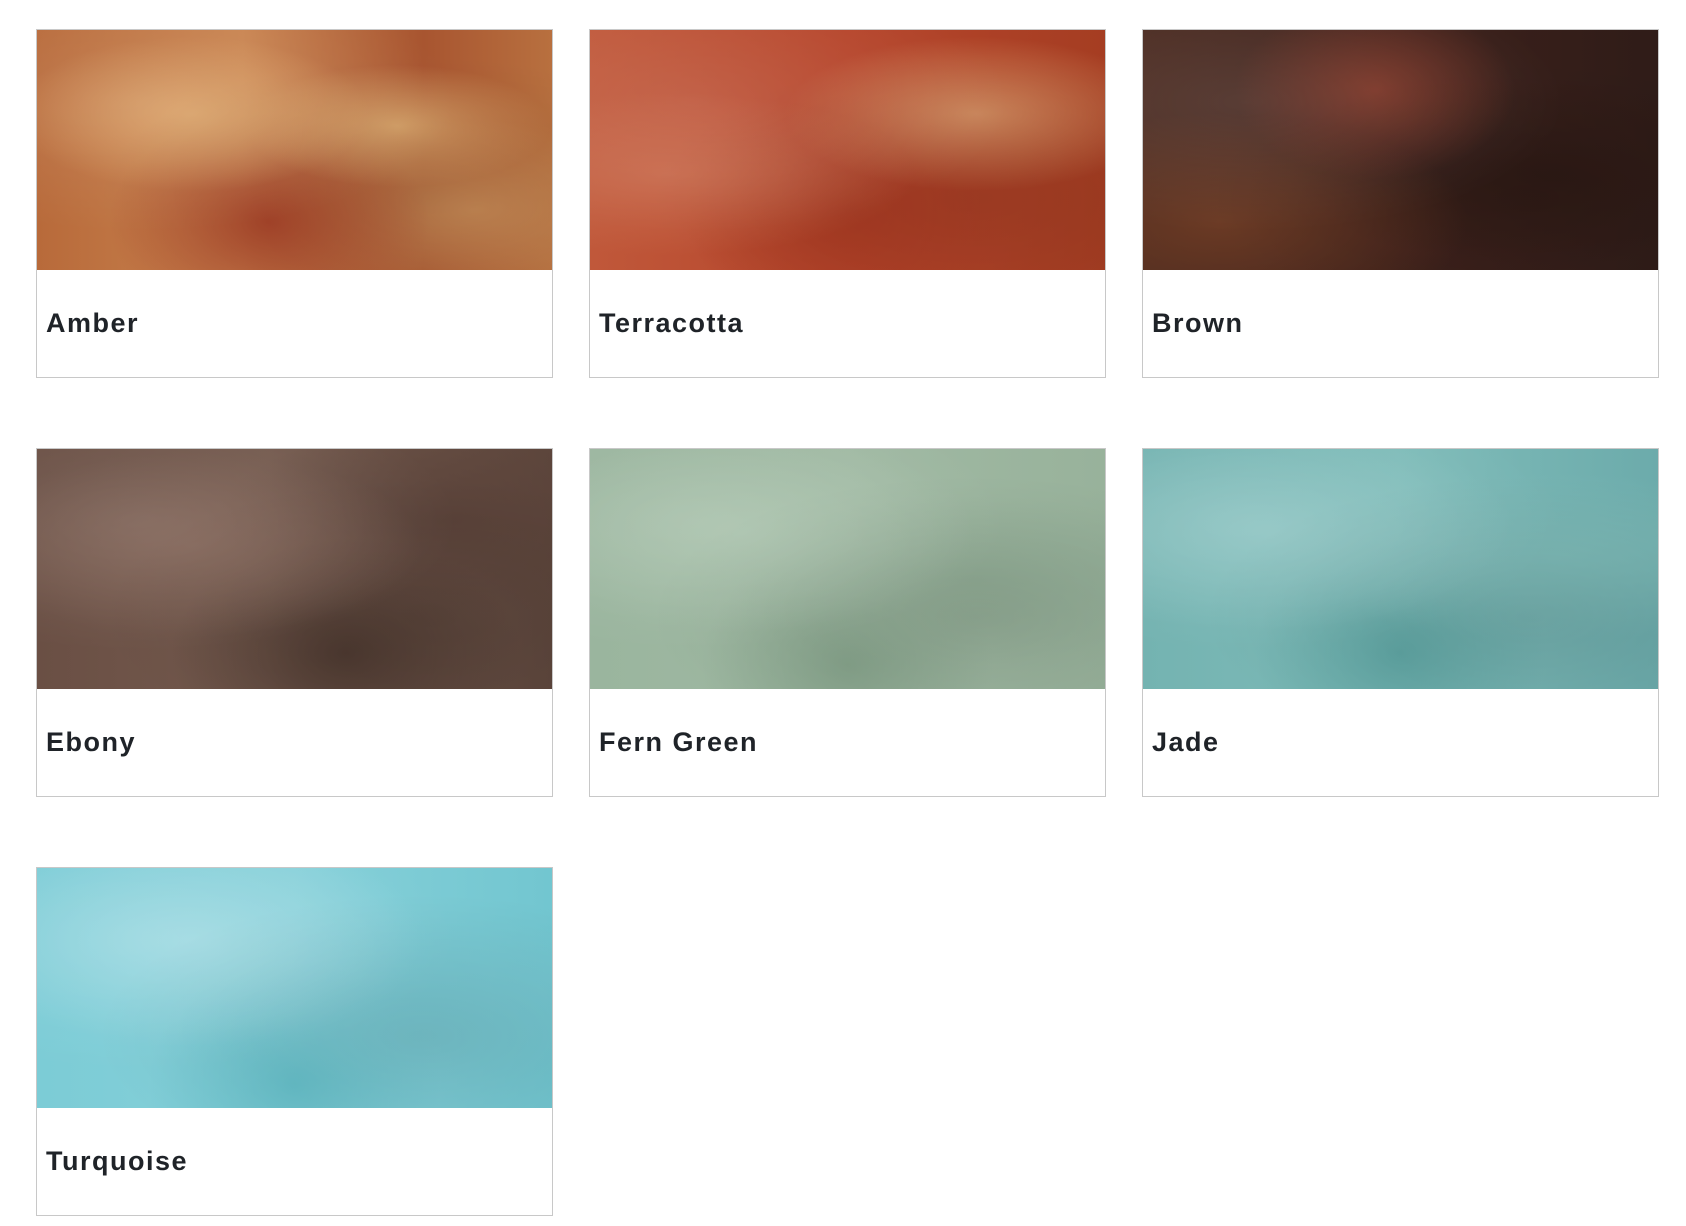 This screenshot has width=1686, height=1226. I want to click on swatch-image-terracotta, so click(847, 150).